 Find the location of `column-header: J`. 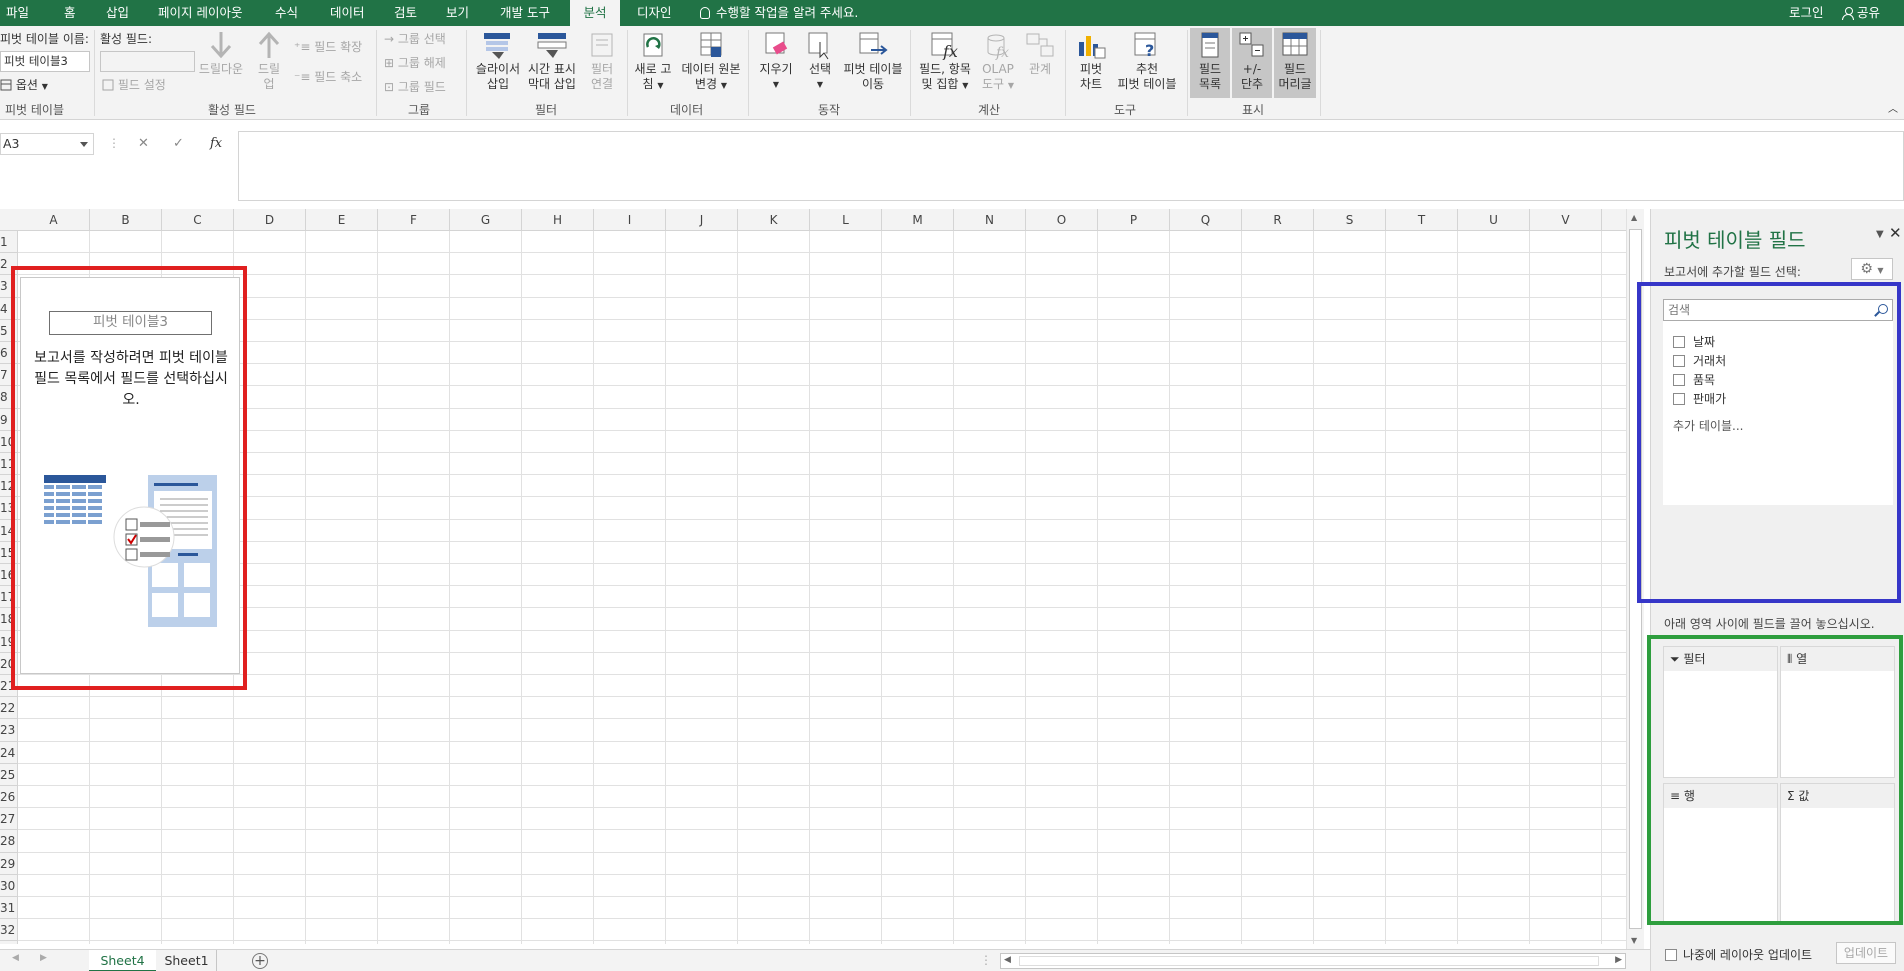

column-header: J is located at coordinates (702, 220).